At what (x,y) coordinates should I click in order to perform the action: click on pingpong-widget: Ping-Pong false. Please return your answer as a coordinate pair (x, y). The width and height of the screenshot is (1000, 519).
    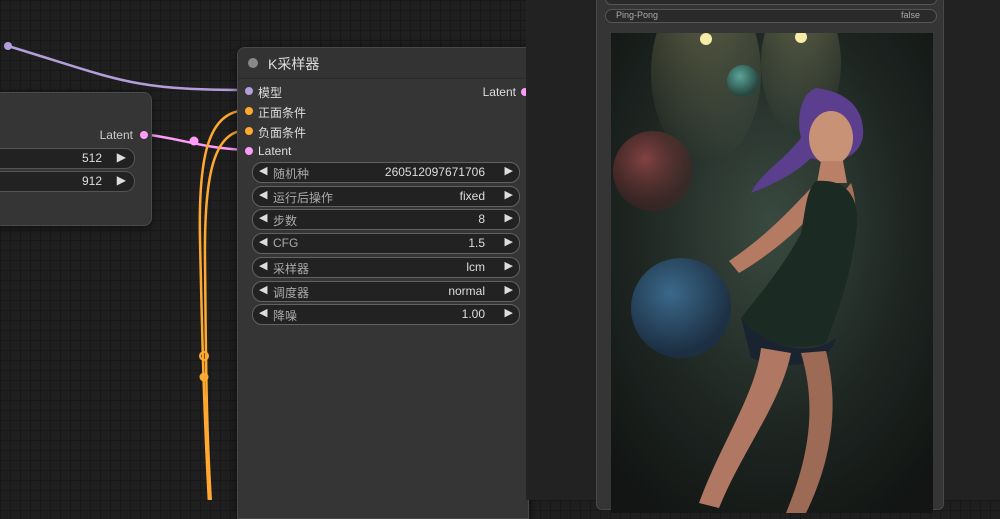
    Looking at the image, I should click on (771, 16).